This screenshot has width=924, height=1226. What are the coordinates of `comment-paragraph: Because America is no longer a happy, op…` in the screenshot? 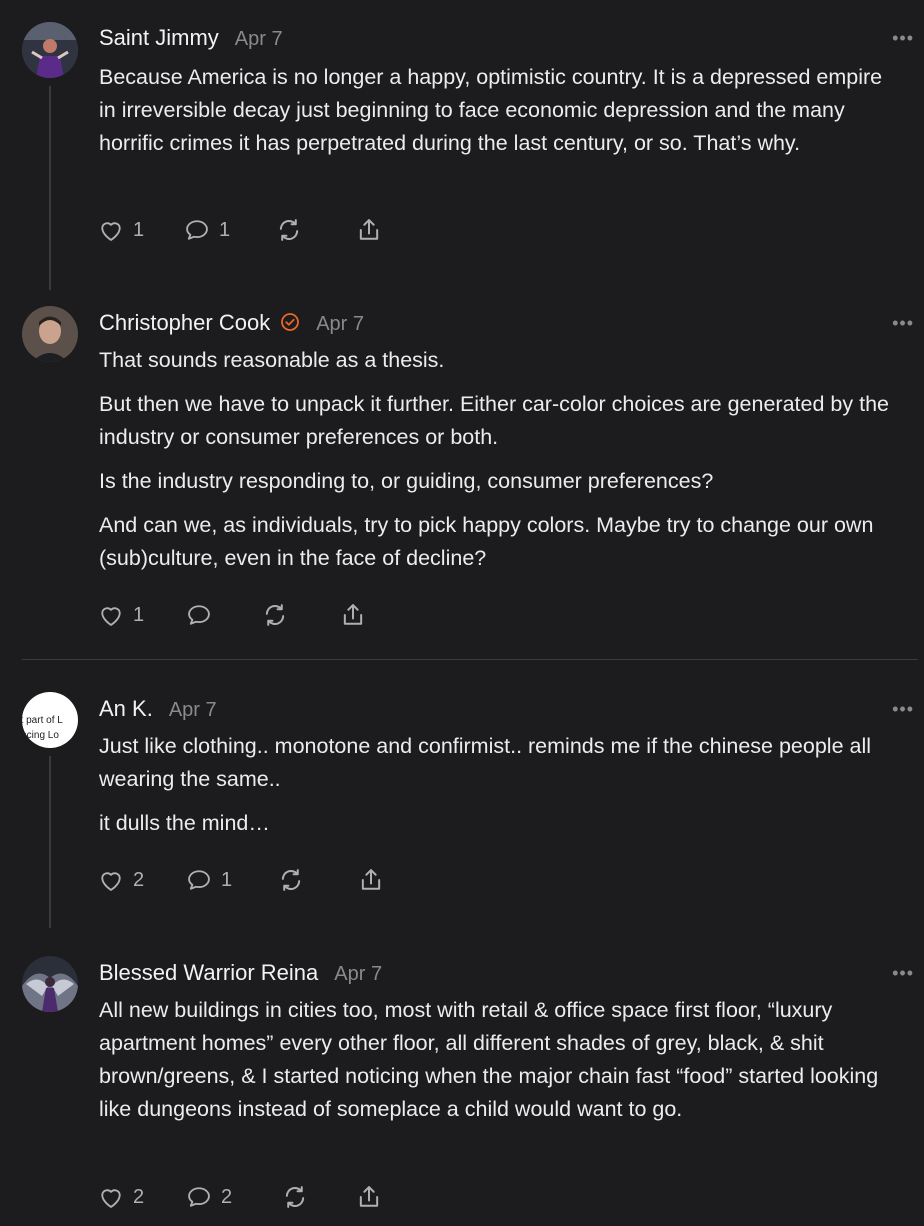 It's located at (491, 110).